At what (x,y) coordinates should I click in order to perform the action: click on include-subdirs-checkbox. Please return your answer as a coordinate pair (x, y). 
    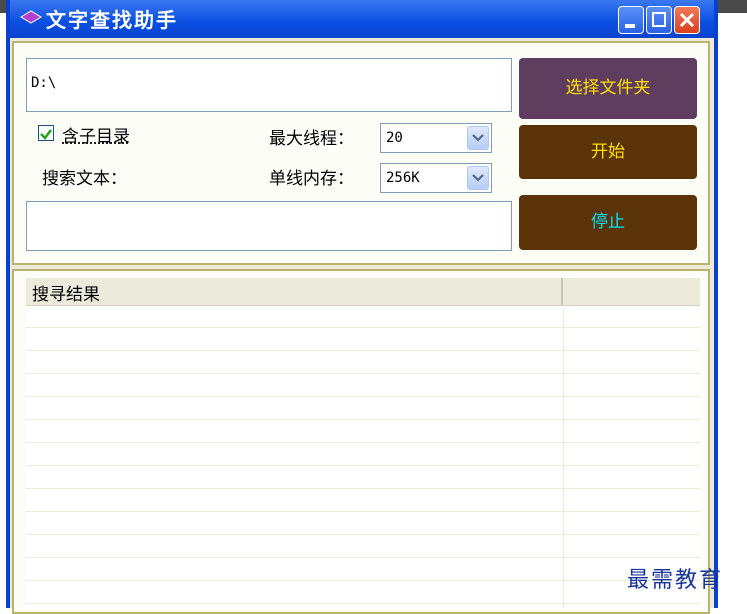
    Looking at the image, I should click on (46, 133).